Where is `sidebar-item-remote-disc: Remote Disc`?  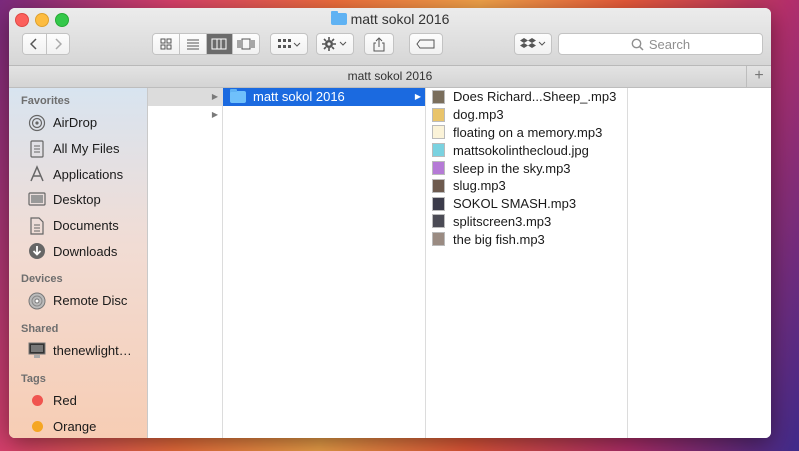 sidebar-item-remote-disc: Remote Disc is located at coordinates (78, 301).